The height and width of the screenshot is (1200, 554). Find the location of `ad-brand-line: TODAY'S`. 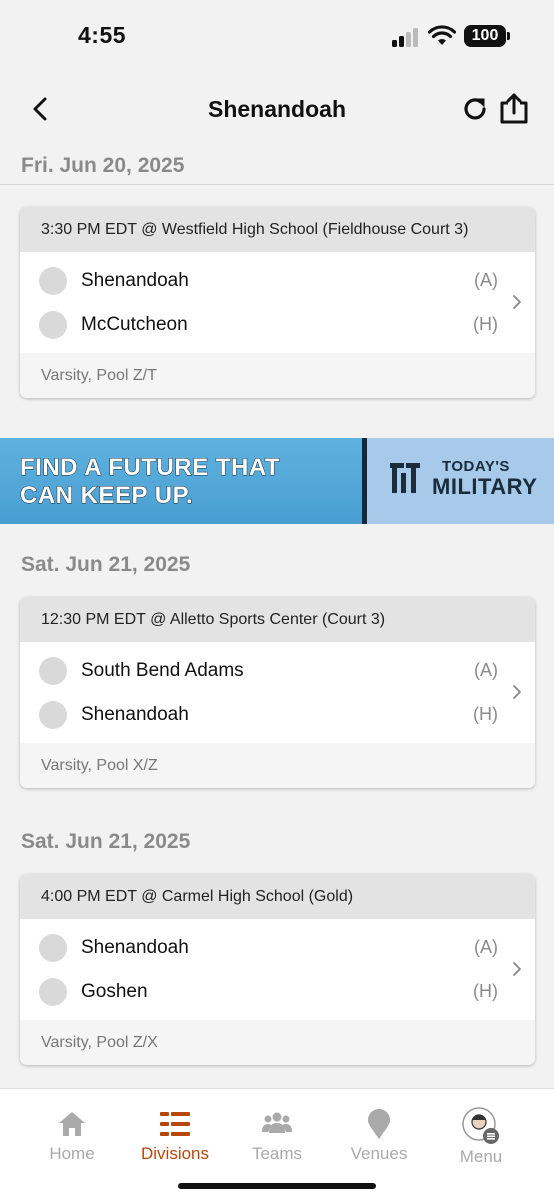

ad-brand-line: TODAY'S is located at coordinates (476, 466).